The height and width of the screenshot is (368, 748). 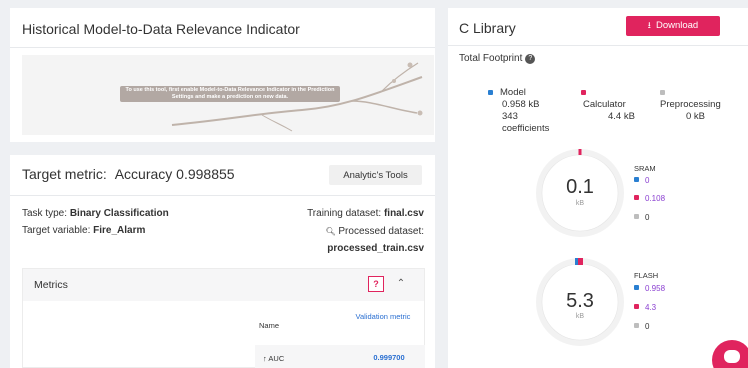 I want to click on flash-donut: 5.3 kB, so click(x=580, y=302).